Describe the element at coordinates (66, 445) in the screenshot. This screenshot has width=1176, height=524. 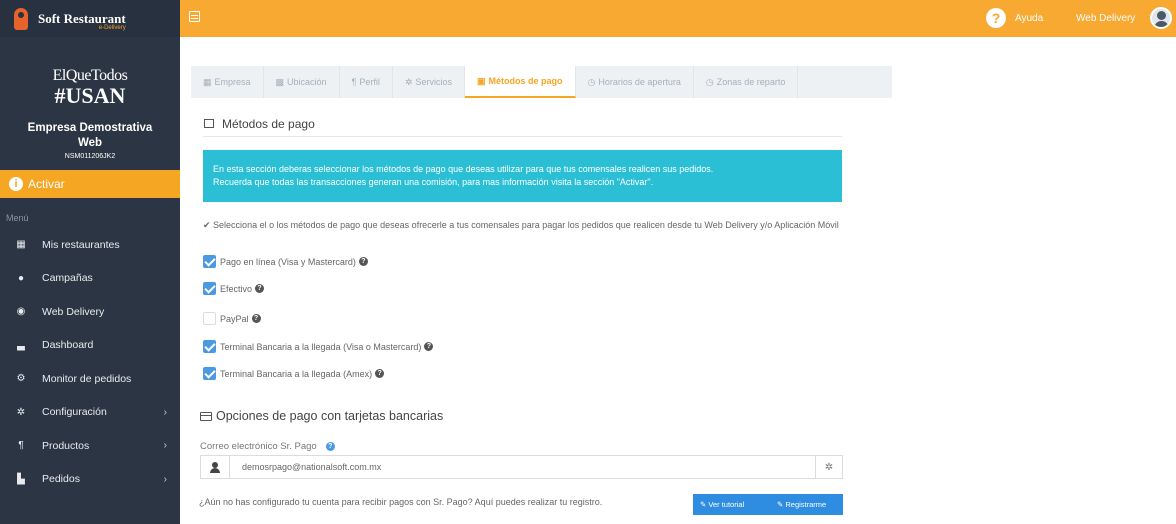
I see `sidebar-item-label: Productos` at that location.